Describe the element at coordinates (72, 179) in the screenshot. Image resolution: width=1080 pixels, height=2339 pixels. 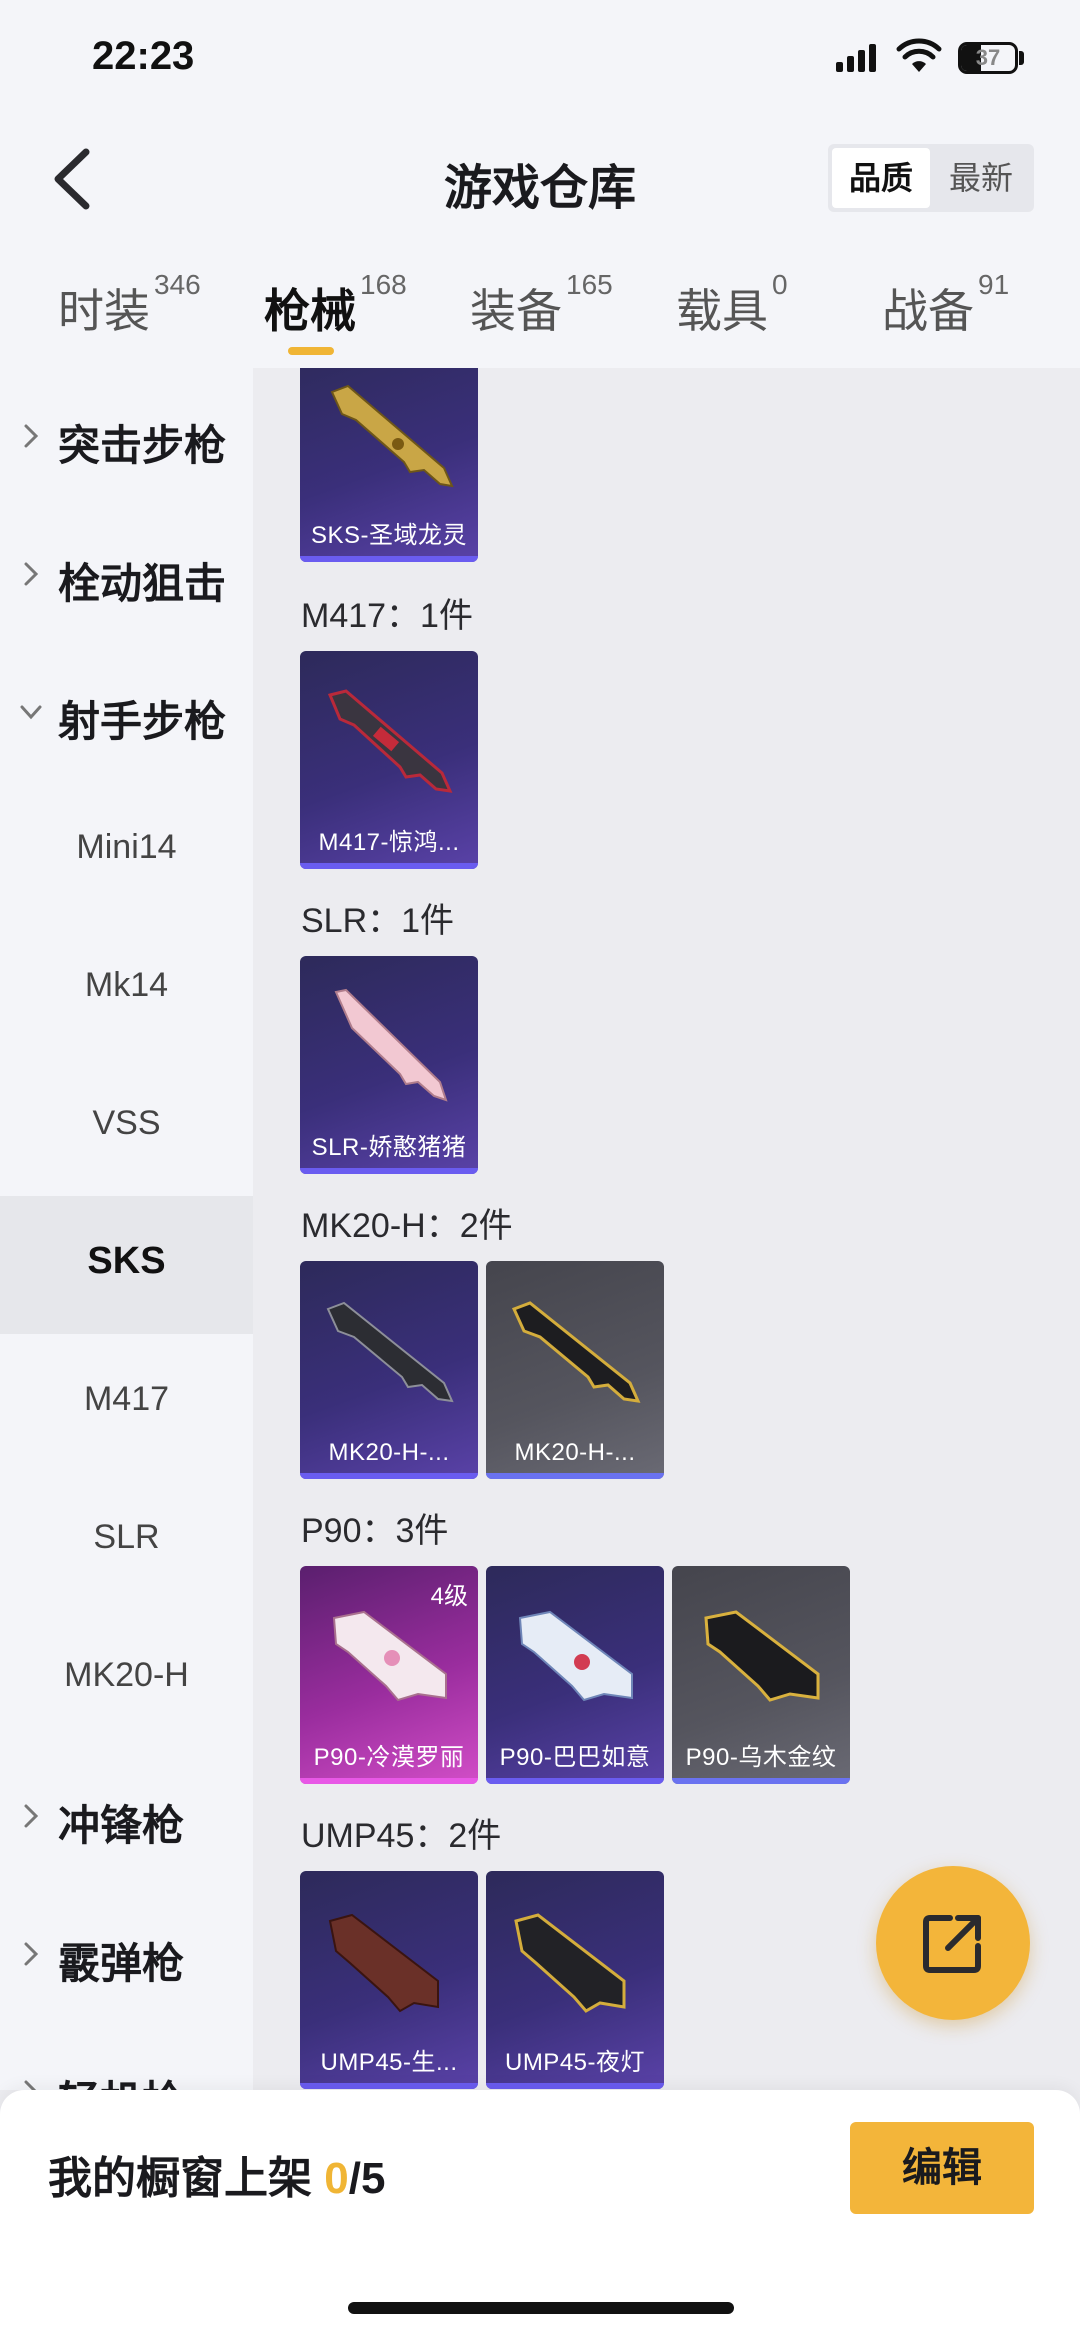
I see `back-arrow-icon` at that location.